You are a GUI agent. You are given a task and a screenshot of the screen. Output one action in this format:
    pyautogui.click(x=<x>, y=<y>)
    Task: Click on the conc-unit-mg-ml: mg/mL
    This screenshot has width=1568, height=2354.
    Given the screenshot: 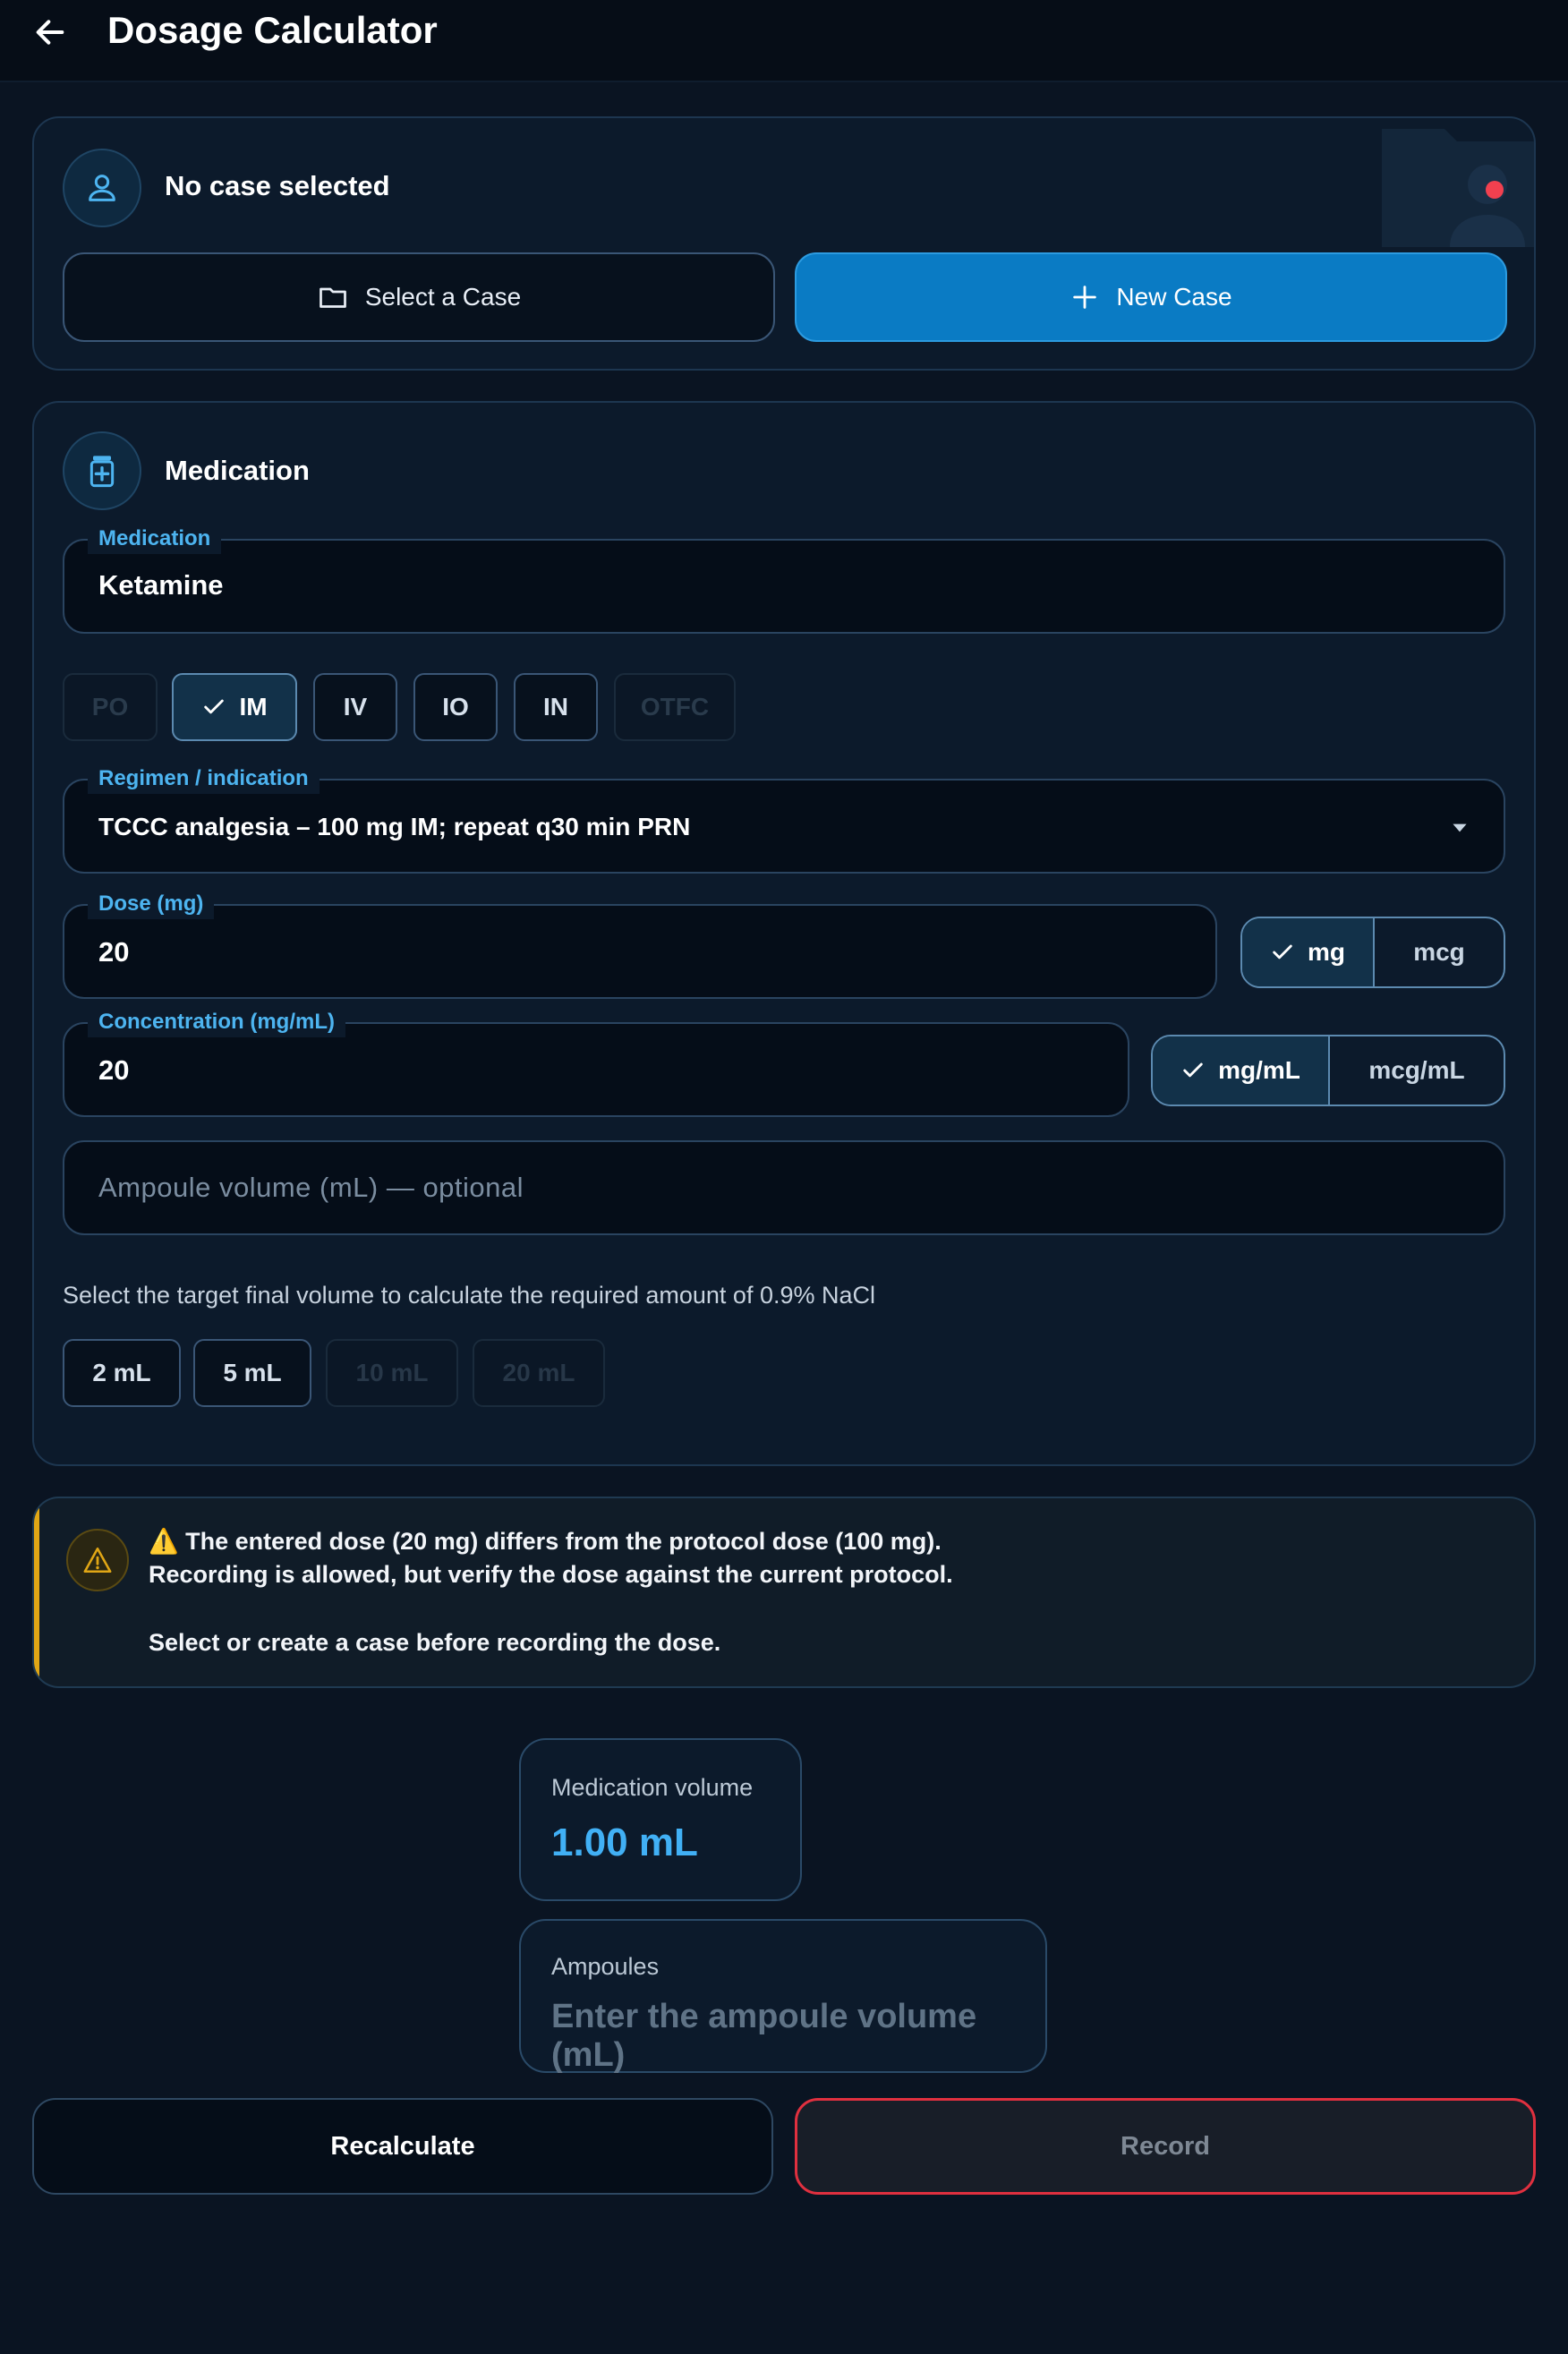 What is the action you would take?
    pyautogui.click(x=1241, y=1070)
    